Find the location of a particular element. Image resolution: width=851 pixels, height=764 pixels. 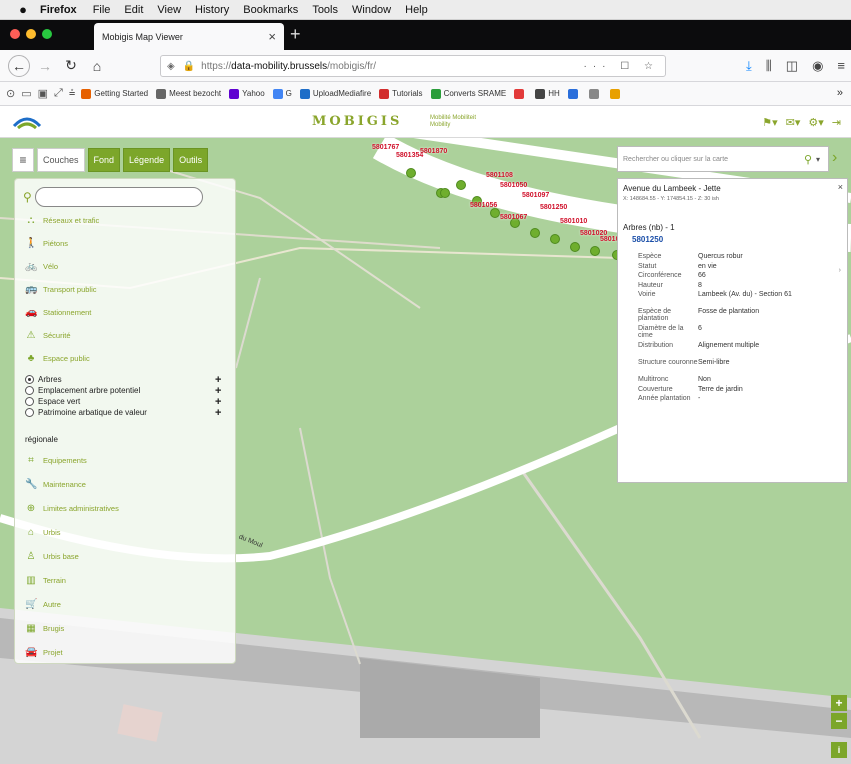

menu-help: Help is located at coordinates (416, 10).